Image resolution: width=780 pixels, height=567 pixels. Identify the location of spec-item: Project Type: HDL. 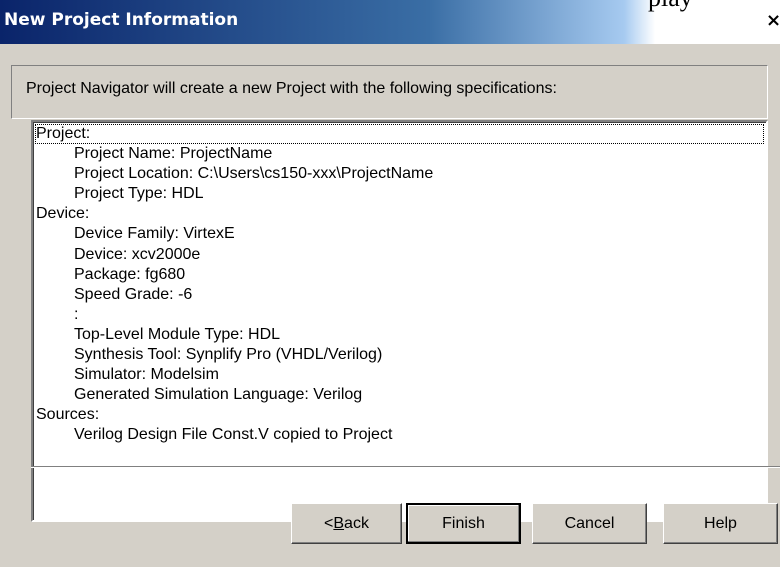
(139, 194).